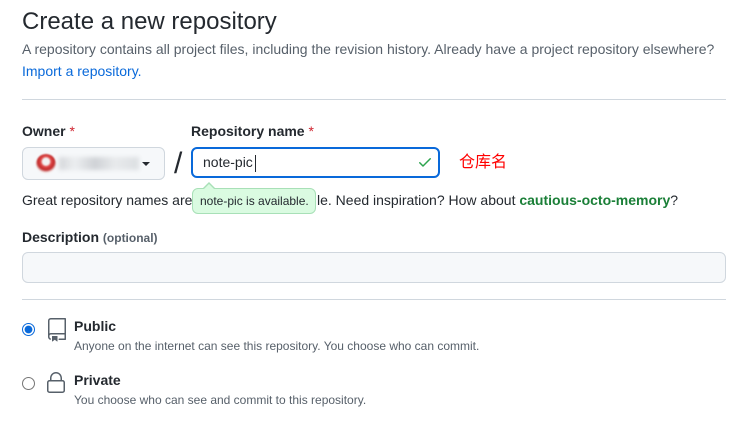 This screenshot has height=422, width=755. I want to click on owner-label-text: Owner, so click(44, 131).